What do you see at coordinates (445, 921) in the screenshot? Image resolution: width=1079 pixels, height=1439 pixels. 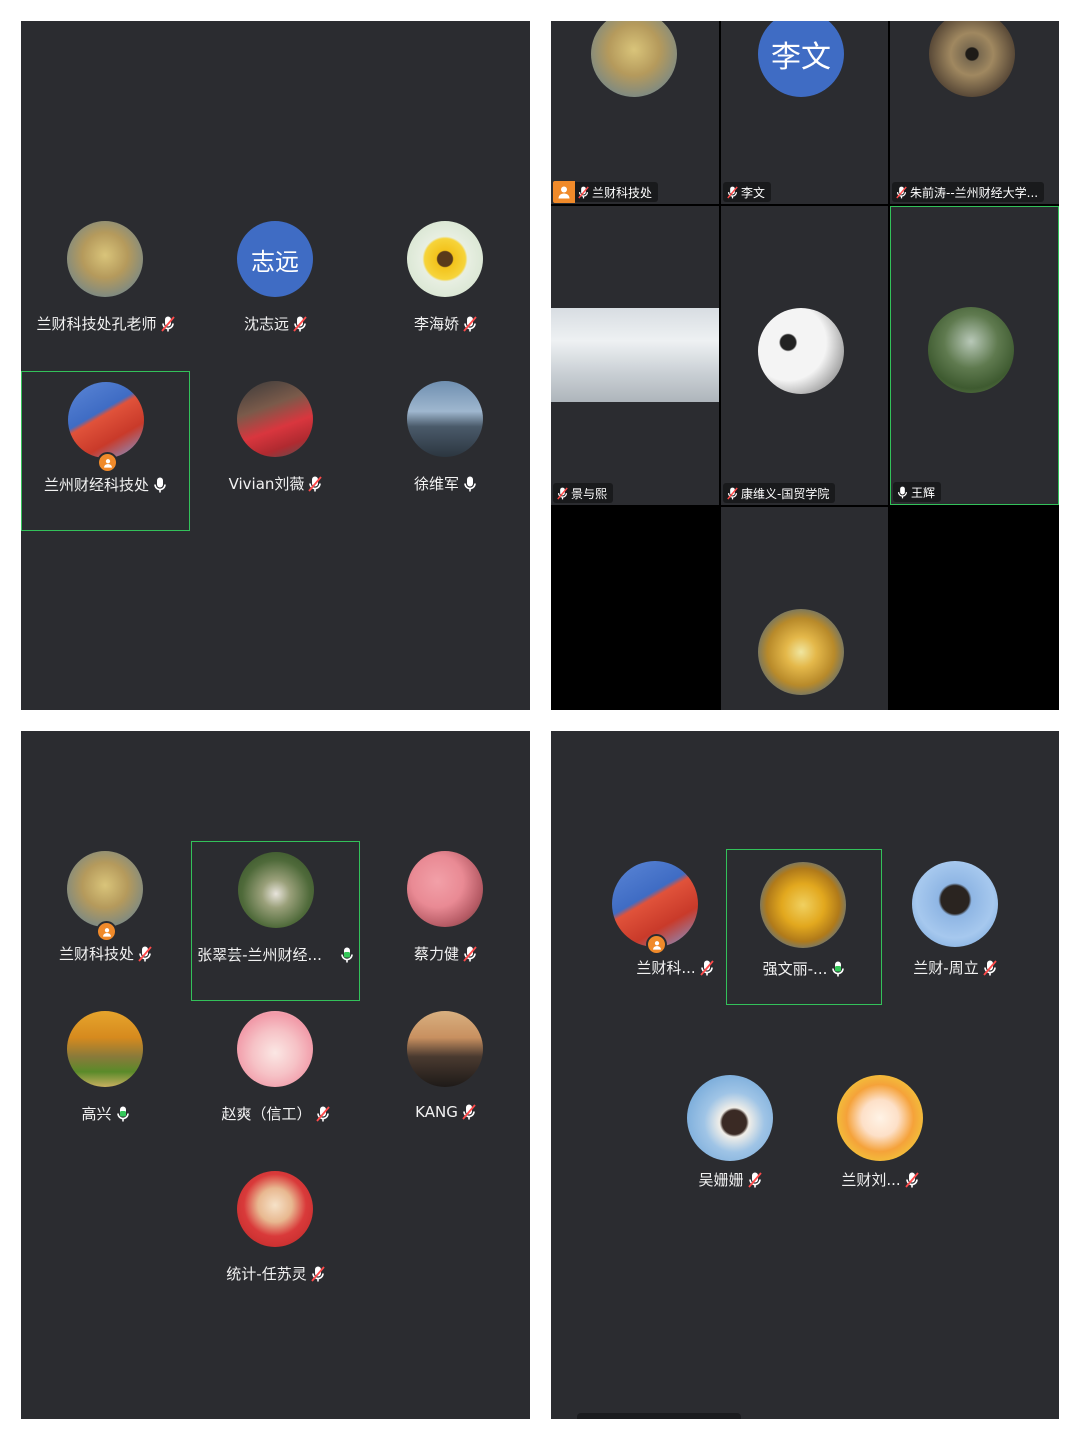 I see `participant-tile: 蔡力健` at bounding box center [445, 921].